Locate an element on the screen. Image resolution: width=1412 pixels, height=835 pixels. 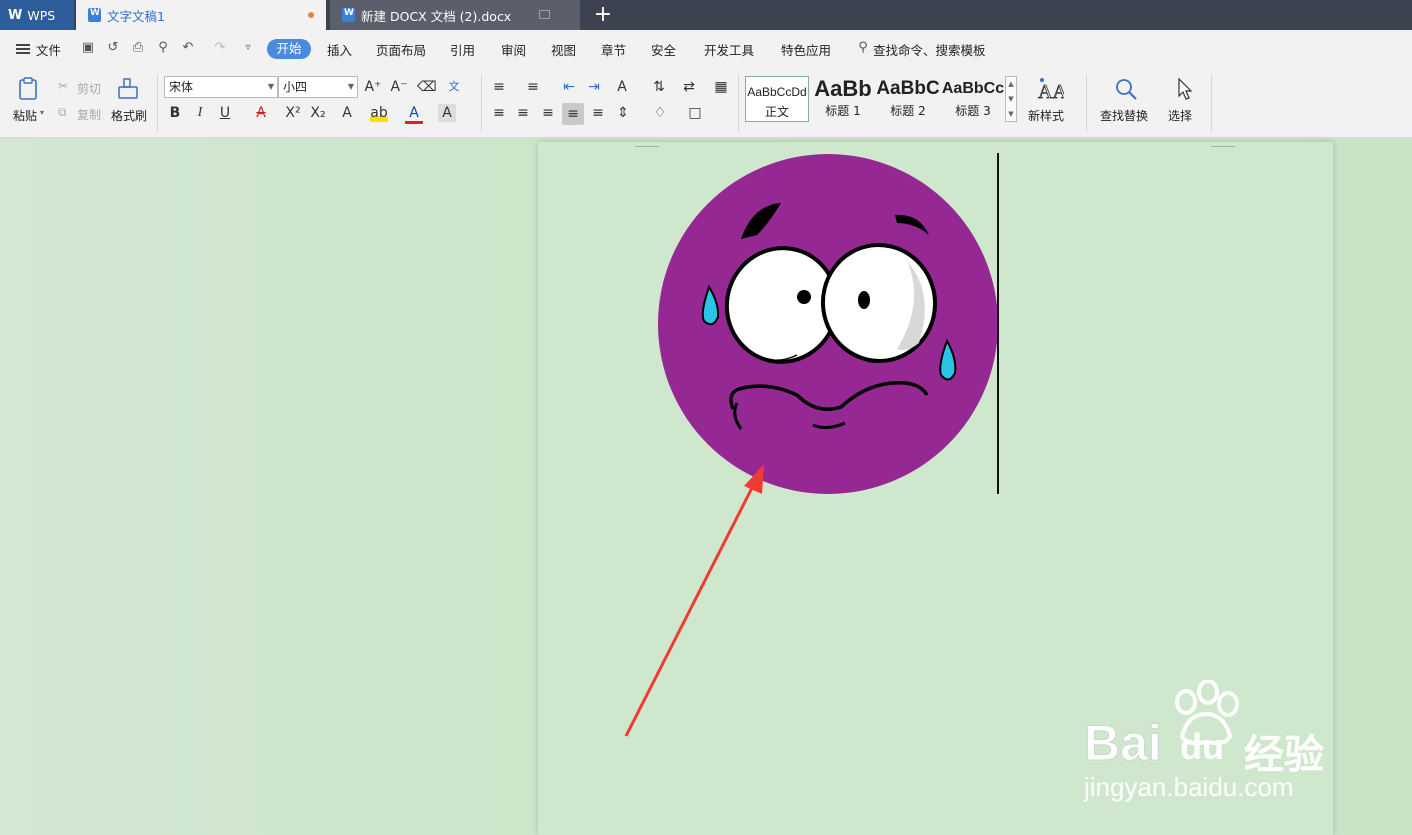
watermark-url: jingyan.baidu.com is located at coordinates (1189, 787).